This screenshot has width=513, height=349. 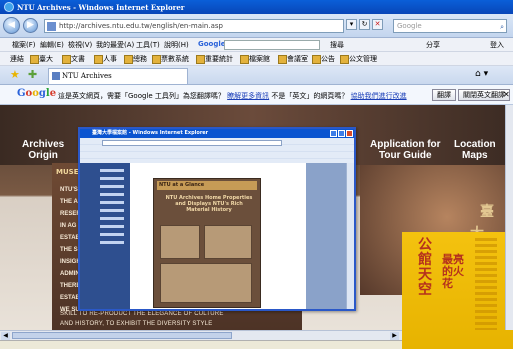 What do you see at coordinates (256, 7) in the screenshot?
I see `window-titlebar: NTU Archives - Windows Internet Explorer` at bounding box center [256, 7].